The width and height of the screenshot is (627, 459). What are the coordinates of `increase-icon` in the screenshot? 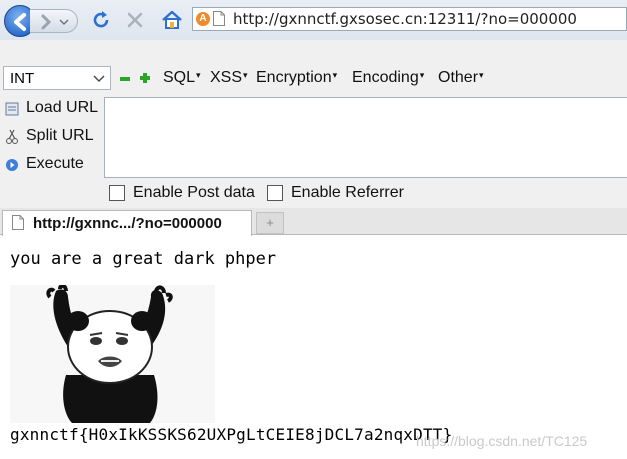 It's located at (145, 78).